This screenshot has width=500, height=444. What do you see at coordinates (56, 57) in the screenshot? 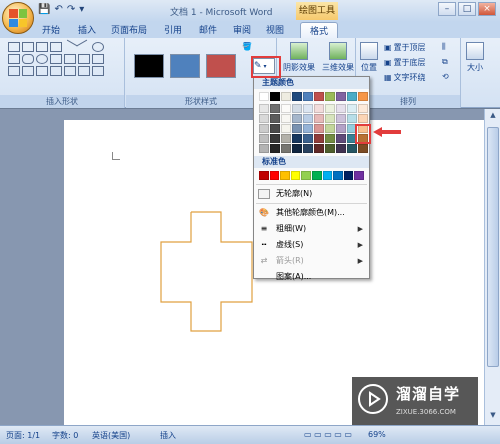
I see `shapes-gallery` at bounding box center [56, 57].